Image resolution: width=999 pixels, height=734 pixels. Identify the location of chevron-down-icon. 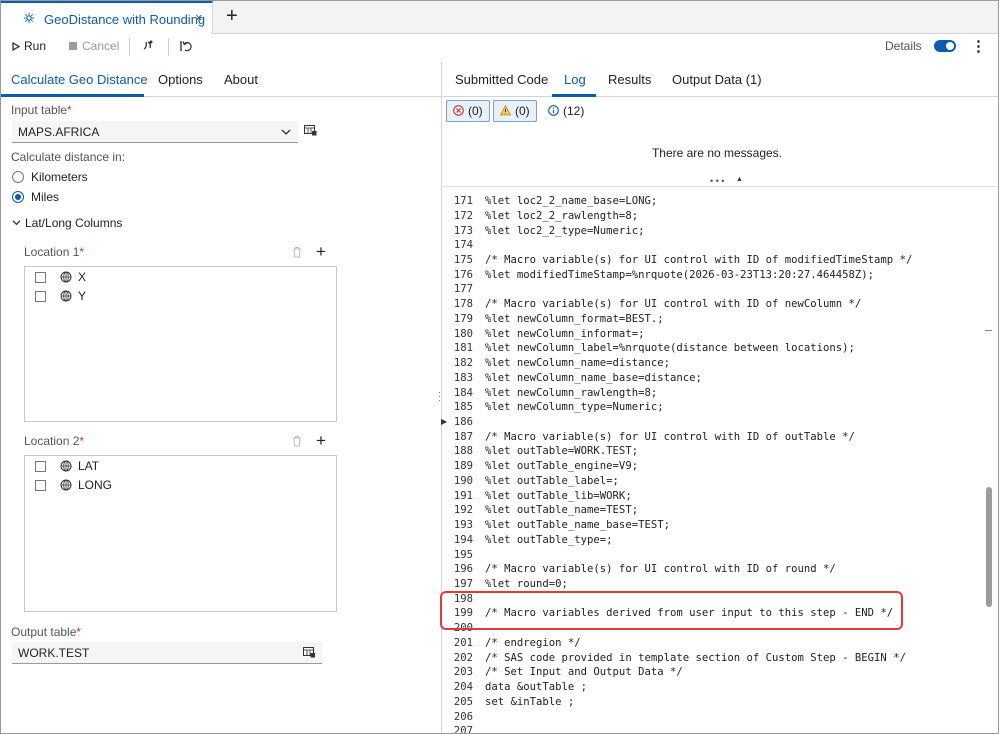
(286, 132).